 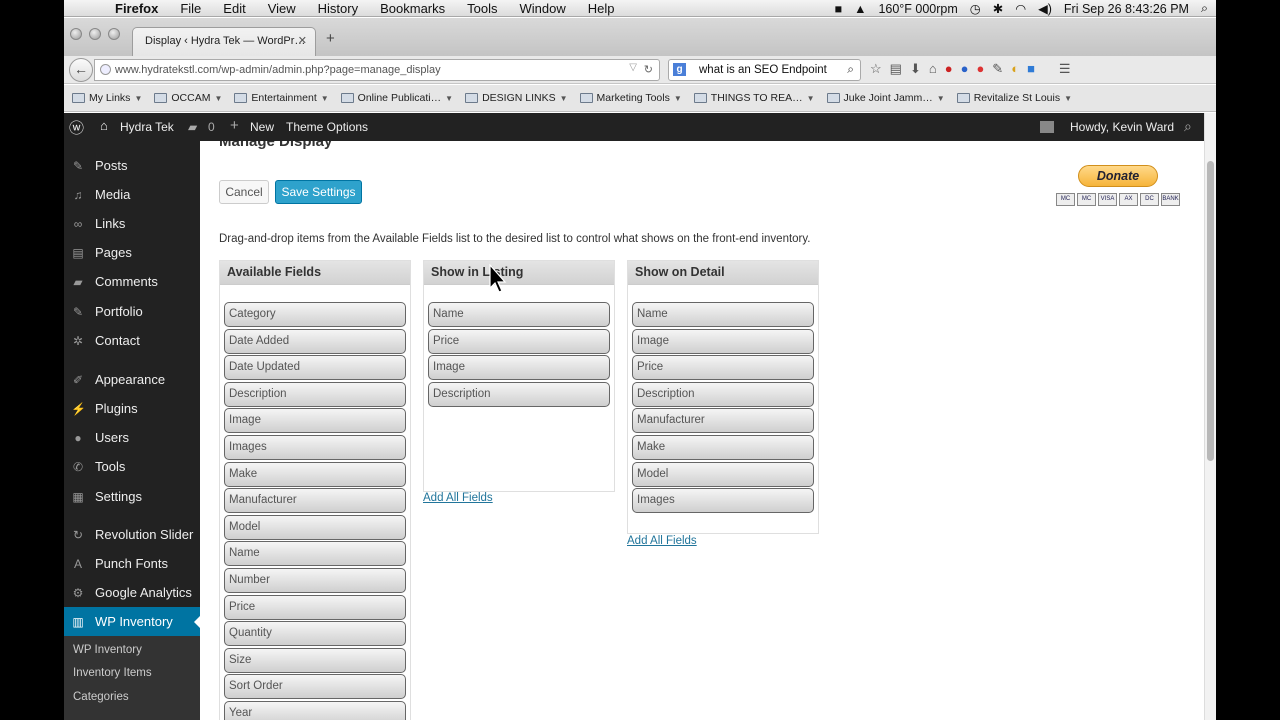 What do you see at coordinates (234, 8) in the screenshot?
I see `menu-edit: Edit` at bounding box center [234, 8].